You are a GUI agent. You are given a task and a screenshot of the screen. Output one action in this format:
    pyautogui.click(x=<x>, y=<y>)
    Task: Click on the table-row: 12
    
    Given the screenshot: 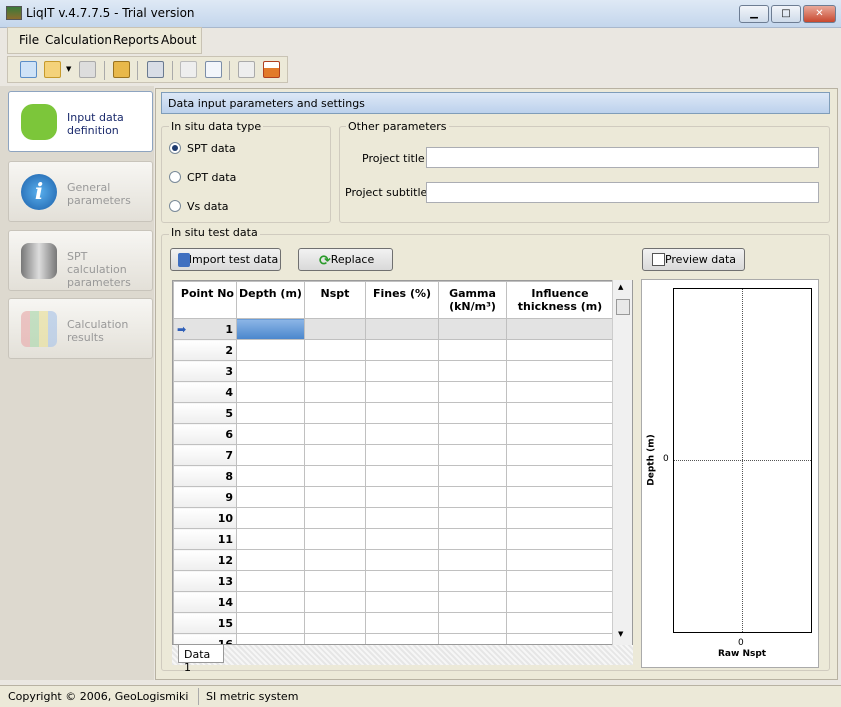 What is the action you would take?
    pyautogui.click(x=393, y=560)
    